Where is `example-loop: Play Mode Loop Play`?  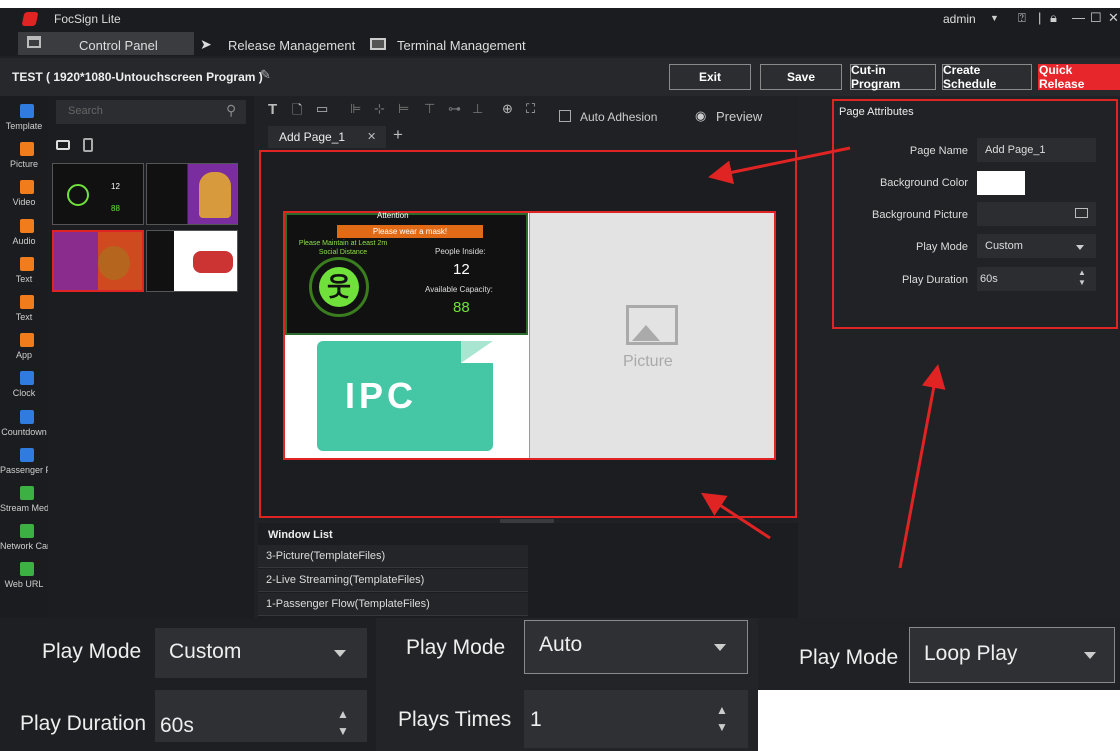
example-loop: Play Mode Loop Play is located at coordinates (939, 654).